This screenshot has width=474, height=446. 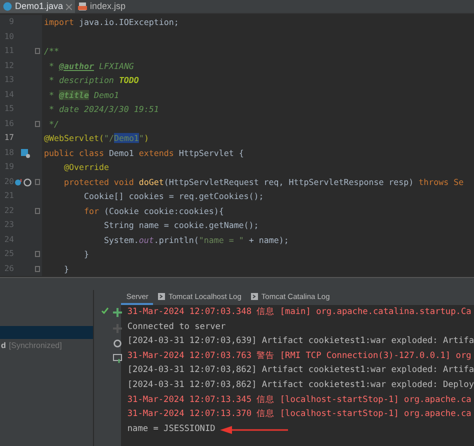 I want to click on close-icon, so click(x=69, y=7).